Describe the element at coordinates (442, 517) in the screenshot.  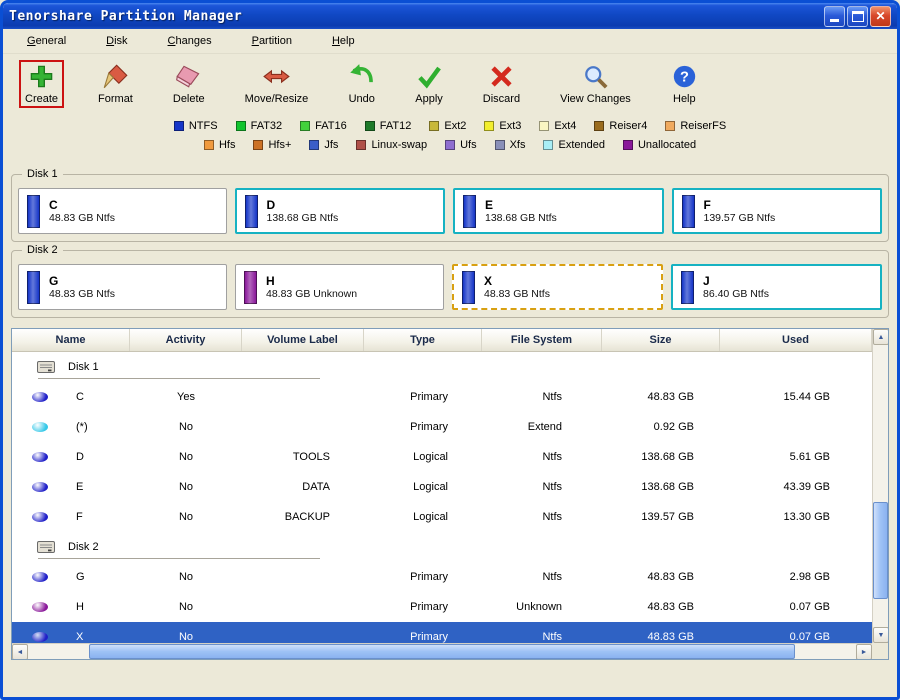
I see `table-row: F No BACKUP Logical Ntfs 139.57 GB 13.30 GB` at that location.